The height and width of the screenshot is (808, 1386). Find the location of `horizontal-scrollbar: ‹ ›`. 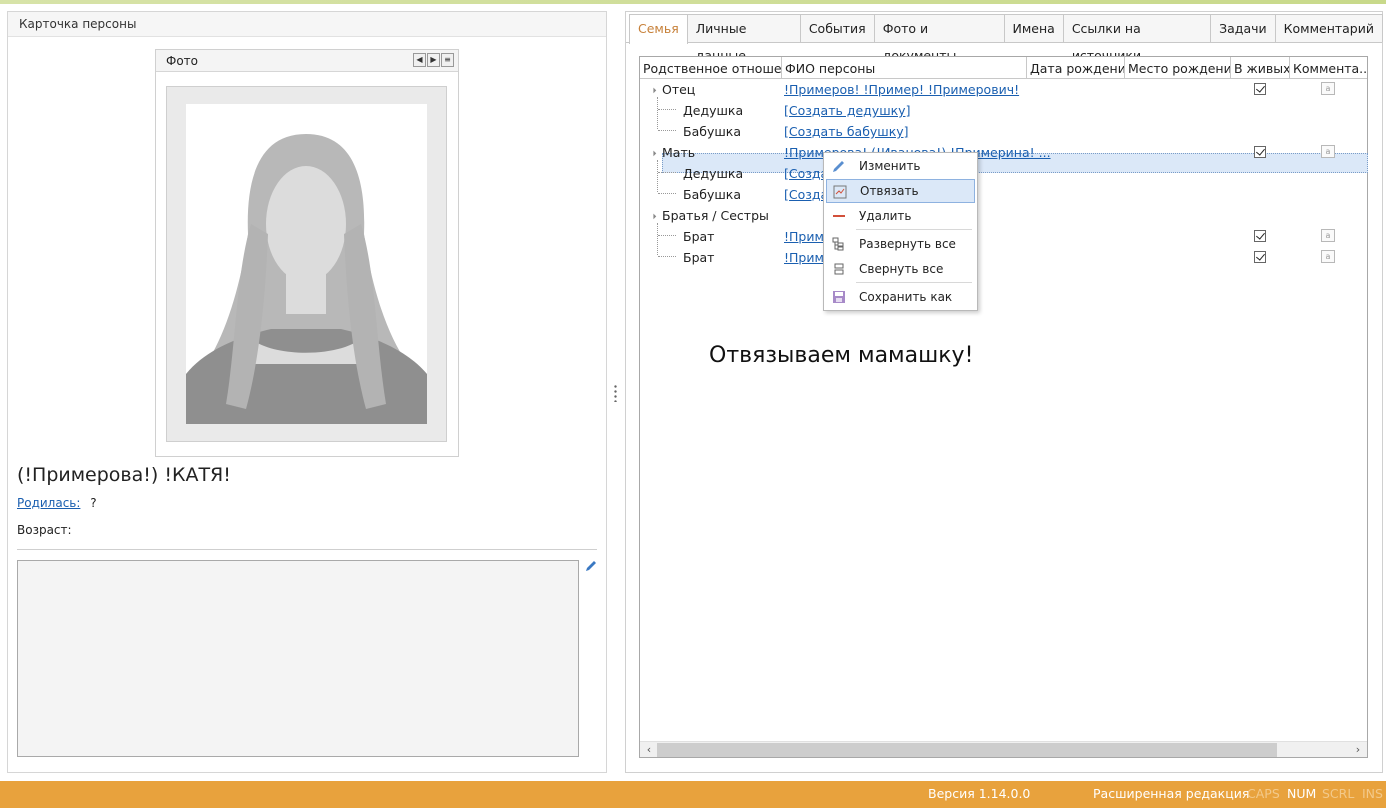

horizontal-scrollbar: ‹ › is located at coordinates (1003, 749).